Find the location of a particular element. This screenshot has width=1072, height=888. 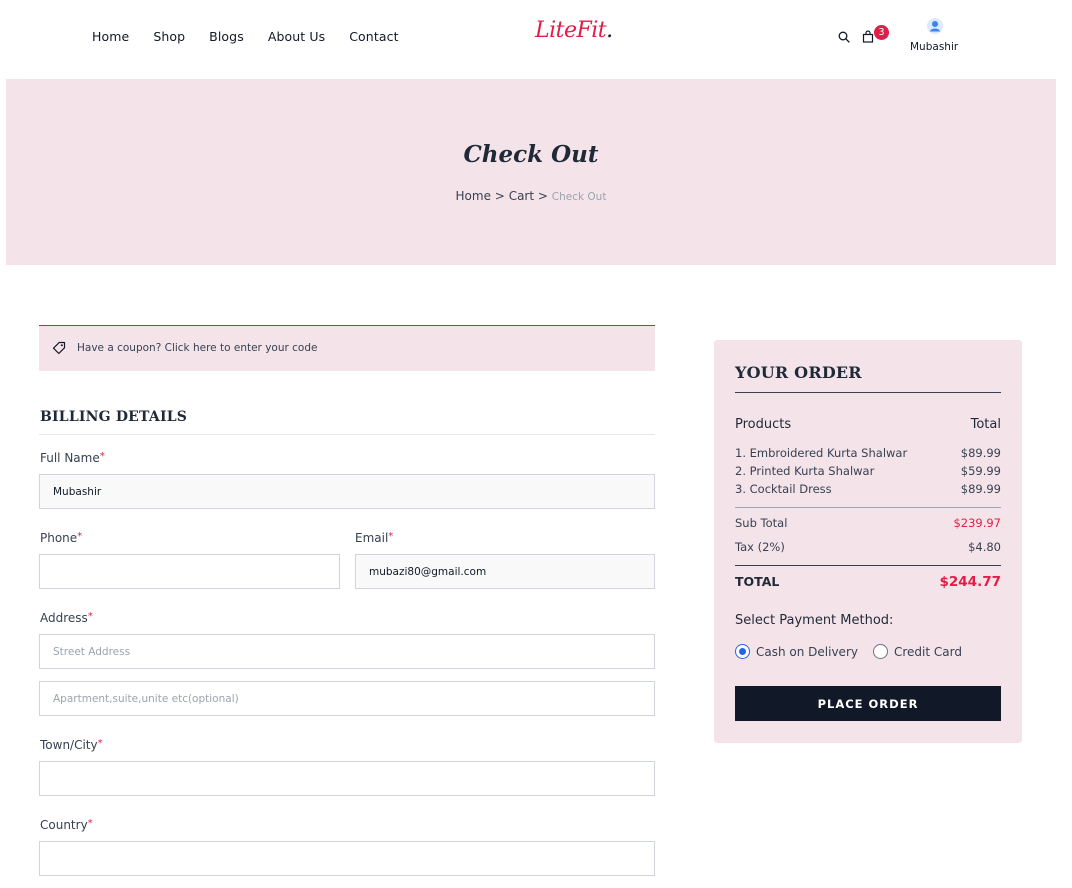

order-title-divider is located at coordinates (868, 392).